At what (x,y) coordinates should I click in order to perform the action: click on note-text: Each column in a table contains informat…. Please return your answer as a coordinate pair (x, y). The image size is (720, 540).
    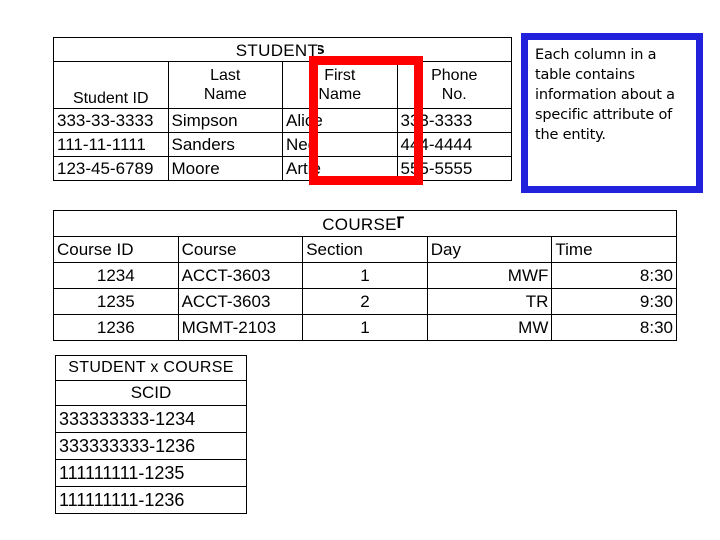
    Looking at the image, I should click on (605, 95).